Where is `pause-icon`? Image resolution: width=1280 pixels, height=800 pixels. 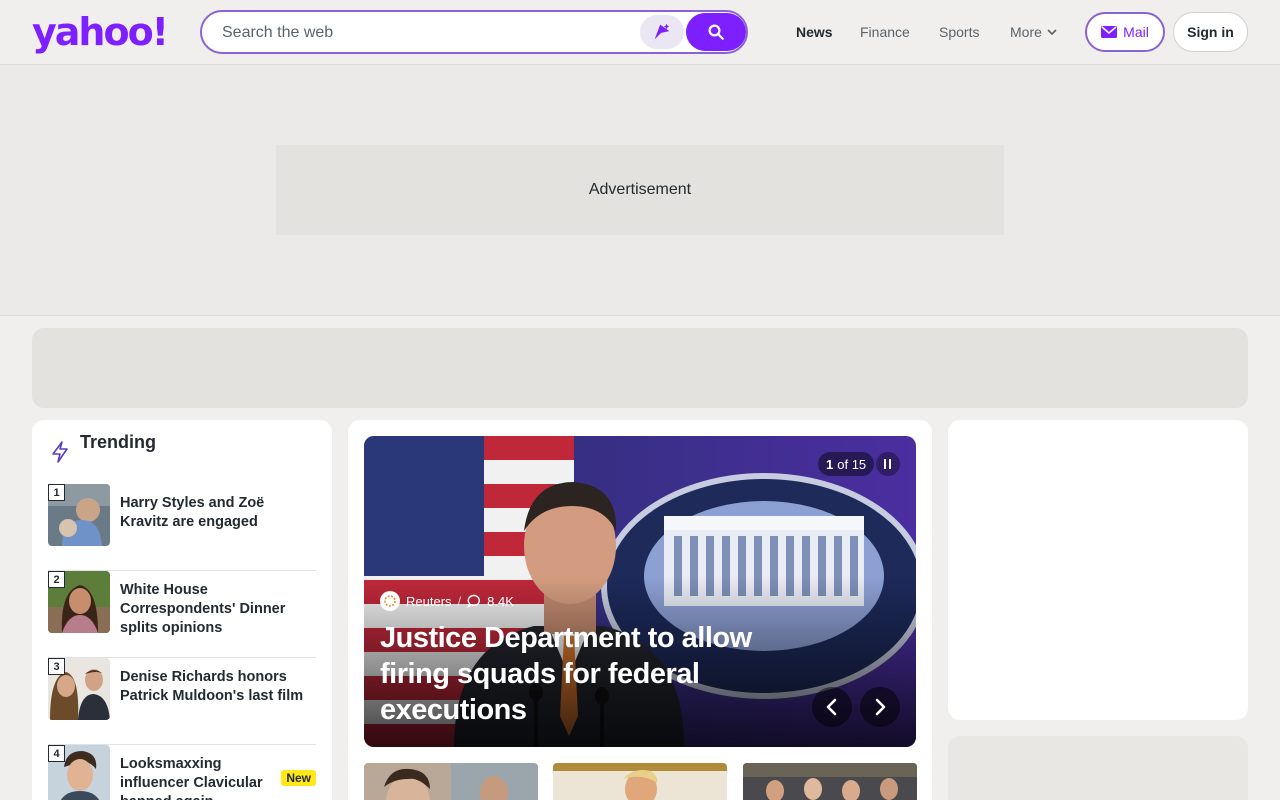 pause-icon is located at coordinates (887, 464).